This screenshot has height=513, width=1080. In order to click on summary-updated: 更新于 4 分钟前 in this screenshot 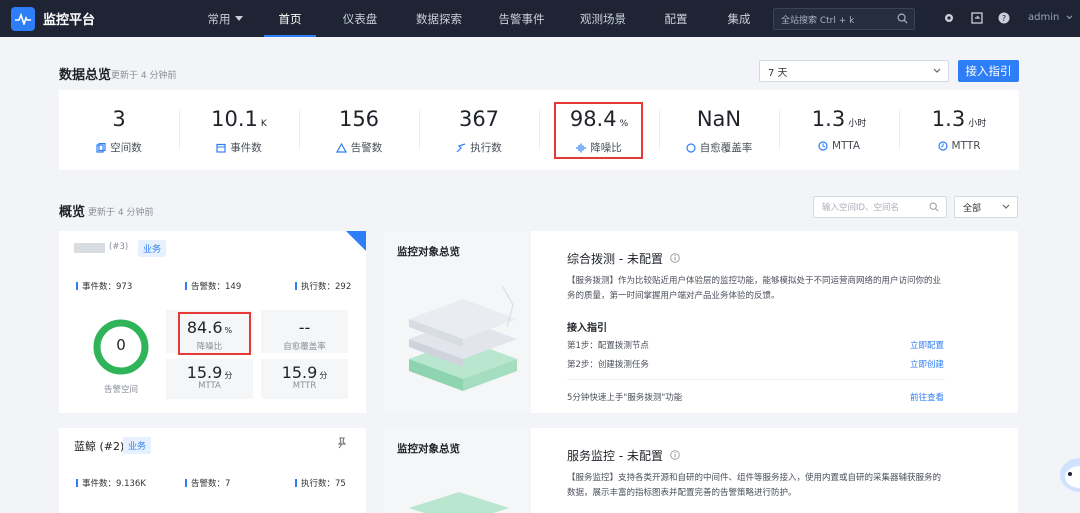, I will do `click(144, 76)`.